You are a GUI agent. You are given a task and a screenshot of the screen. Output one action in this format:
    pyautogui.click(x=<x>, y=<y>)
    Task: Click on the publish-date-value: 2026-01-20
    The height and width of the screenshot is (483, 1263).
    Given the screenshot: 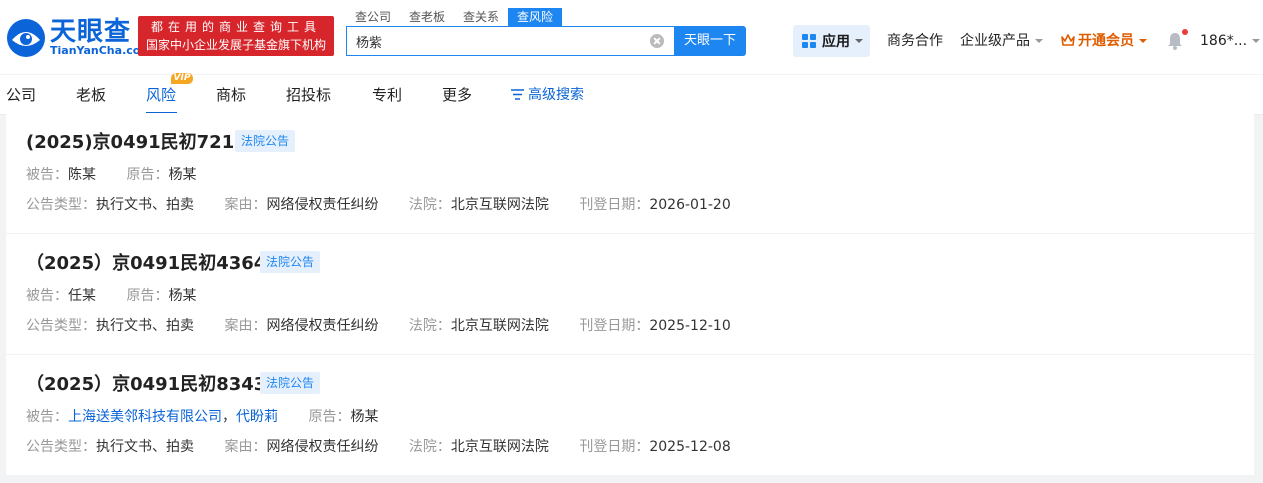 What is the action you would take?
    pyautogui.click(x=690, y=205)
    